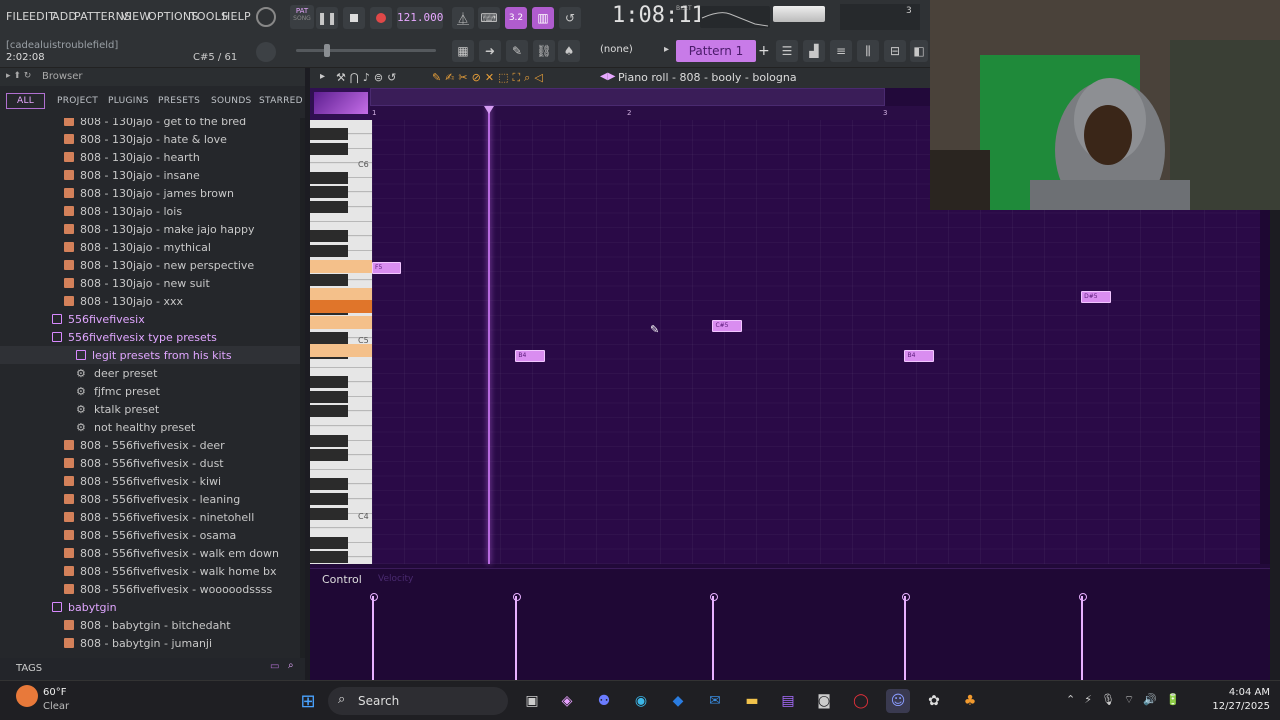 The height and width of the screenshot is (720, 1280). I want to click on mail-icon: ✉, so click(715, 701).